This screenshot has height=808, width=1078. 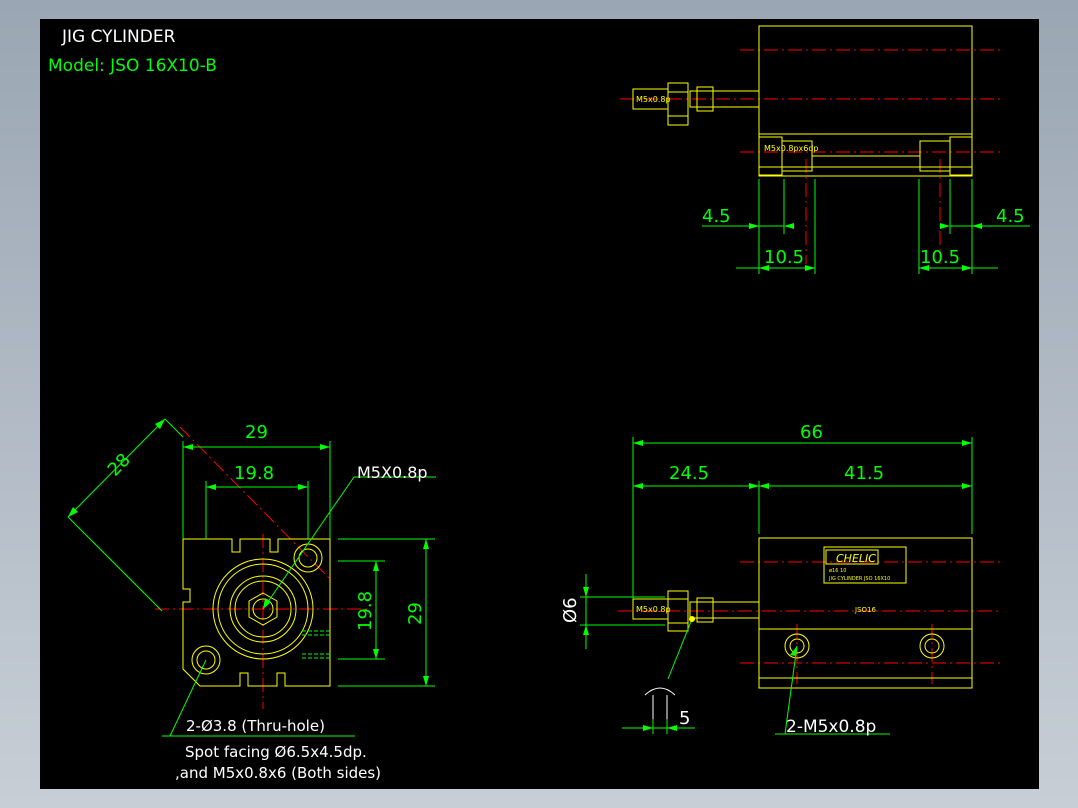 What do you see at coordinates (256, 432) in the screenshot?
I see `dim-front-width-outer: 29` at bounding box center [256, 432].